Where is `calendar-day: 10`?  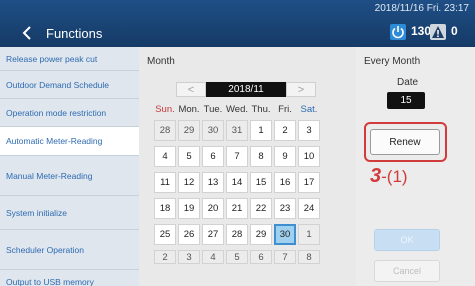
calendar-day: 10 is located at coordinates (309, 156).